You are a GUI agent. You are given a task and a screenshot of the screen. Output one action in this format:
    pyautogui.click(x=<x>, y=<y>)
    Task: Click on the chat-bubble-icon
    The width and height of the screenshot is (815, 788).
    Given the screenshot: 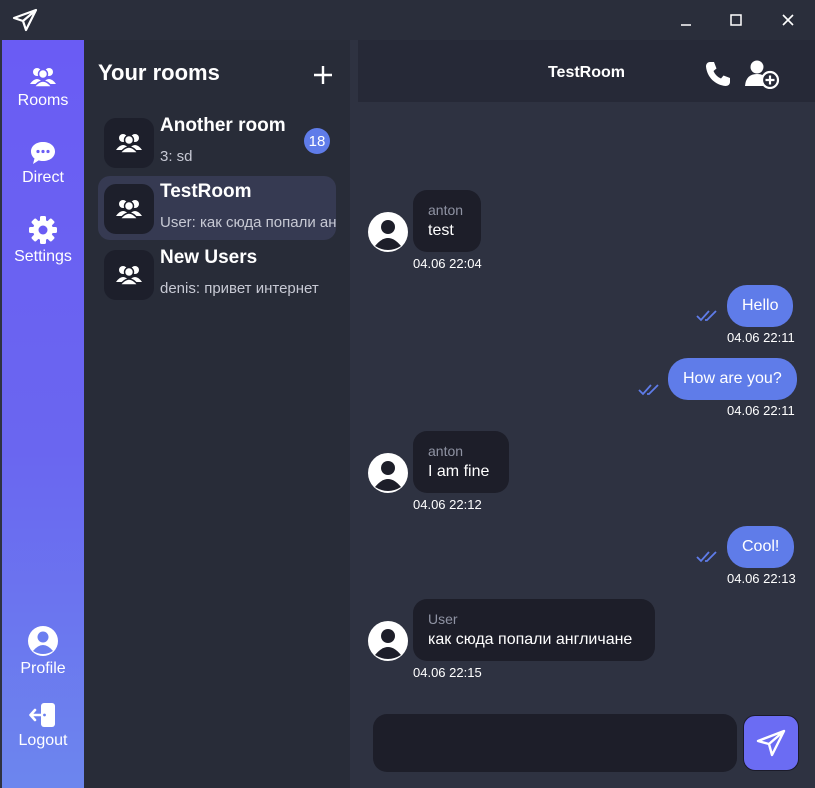 What is the action you would take?
    pyautogui.click(x=43, y=153)
    